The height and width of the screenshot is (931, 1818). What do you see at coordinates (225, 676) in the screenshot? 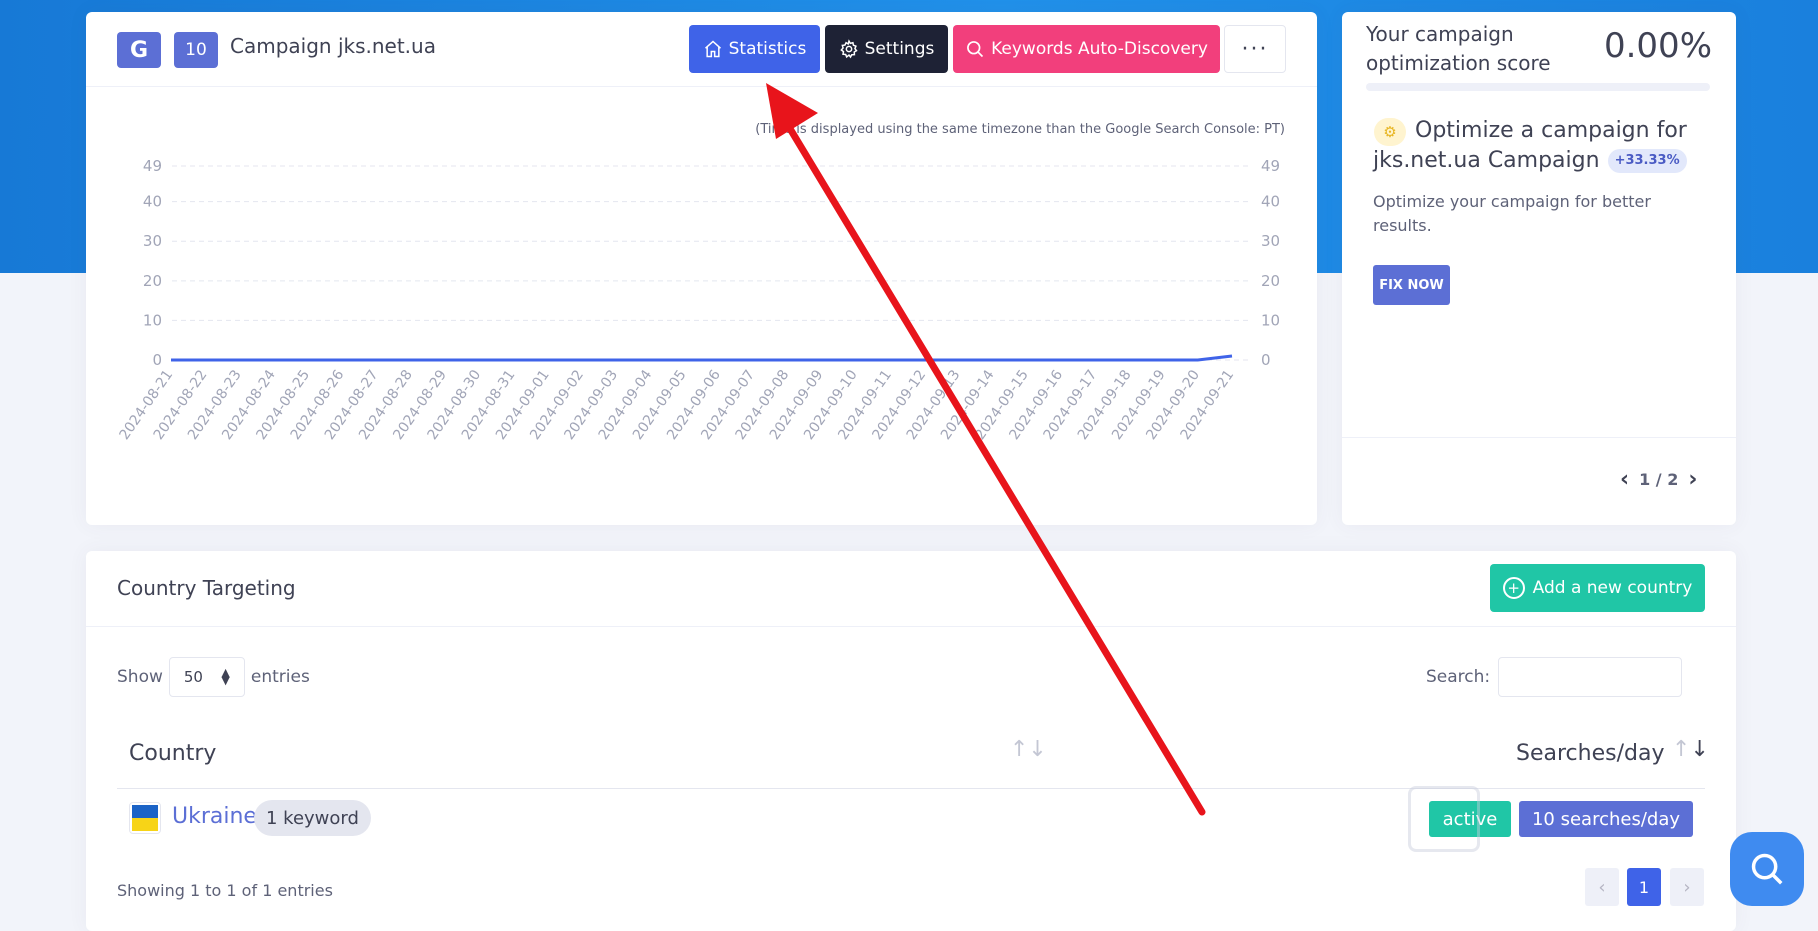
I see `sort-caret-icon: ▲ ▼` at bounding box center [225, 676].